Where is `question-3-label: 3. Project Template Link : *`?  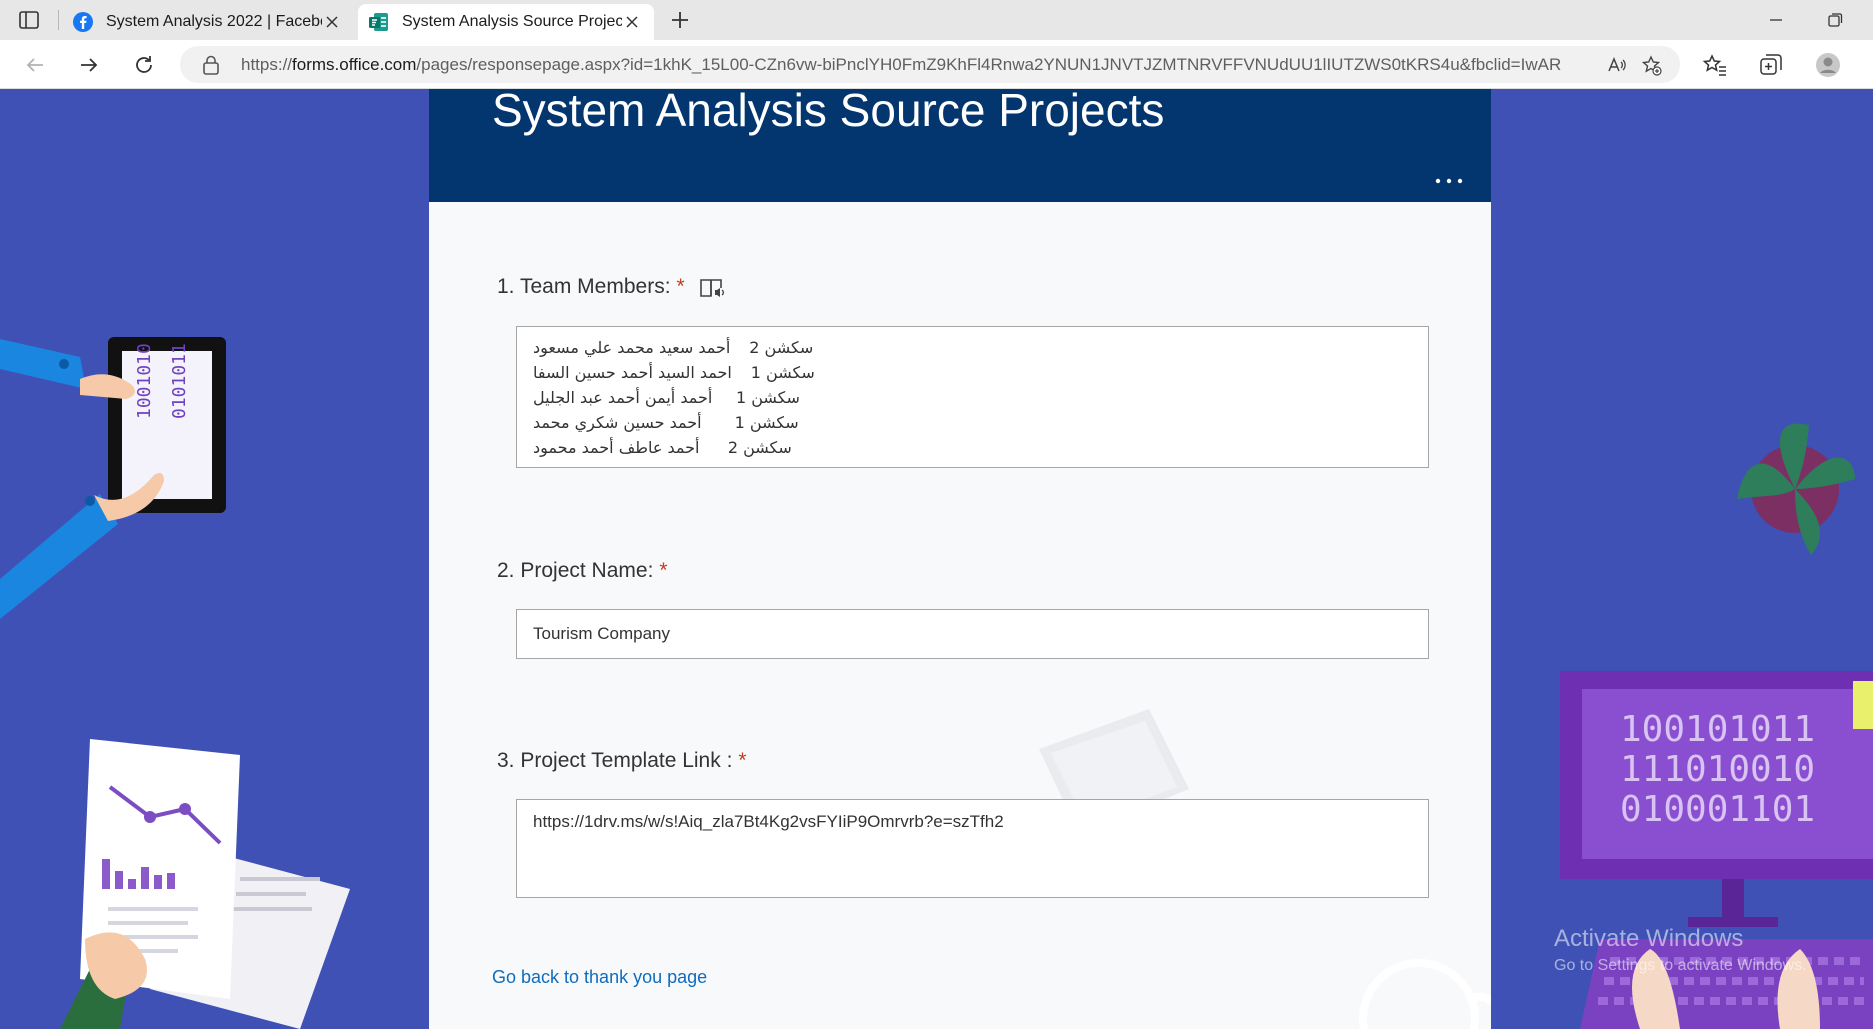
question-3-label: 3. Project Template Link : * is located at coordinates (622, 761).